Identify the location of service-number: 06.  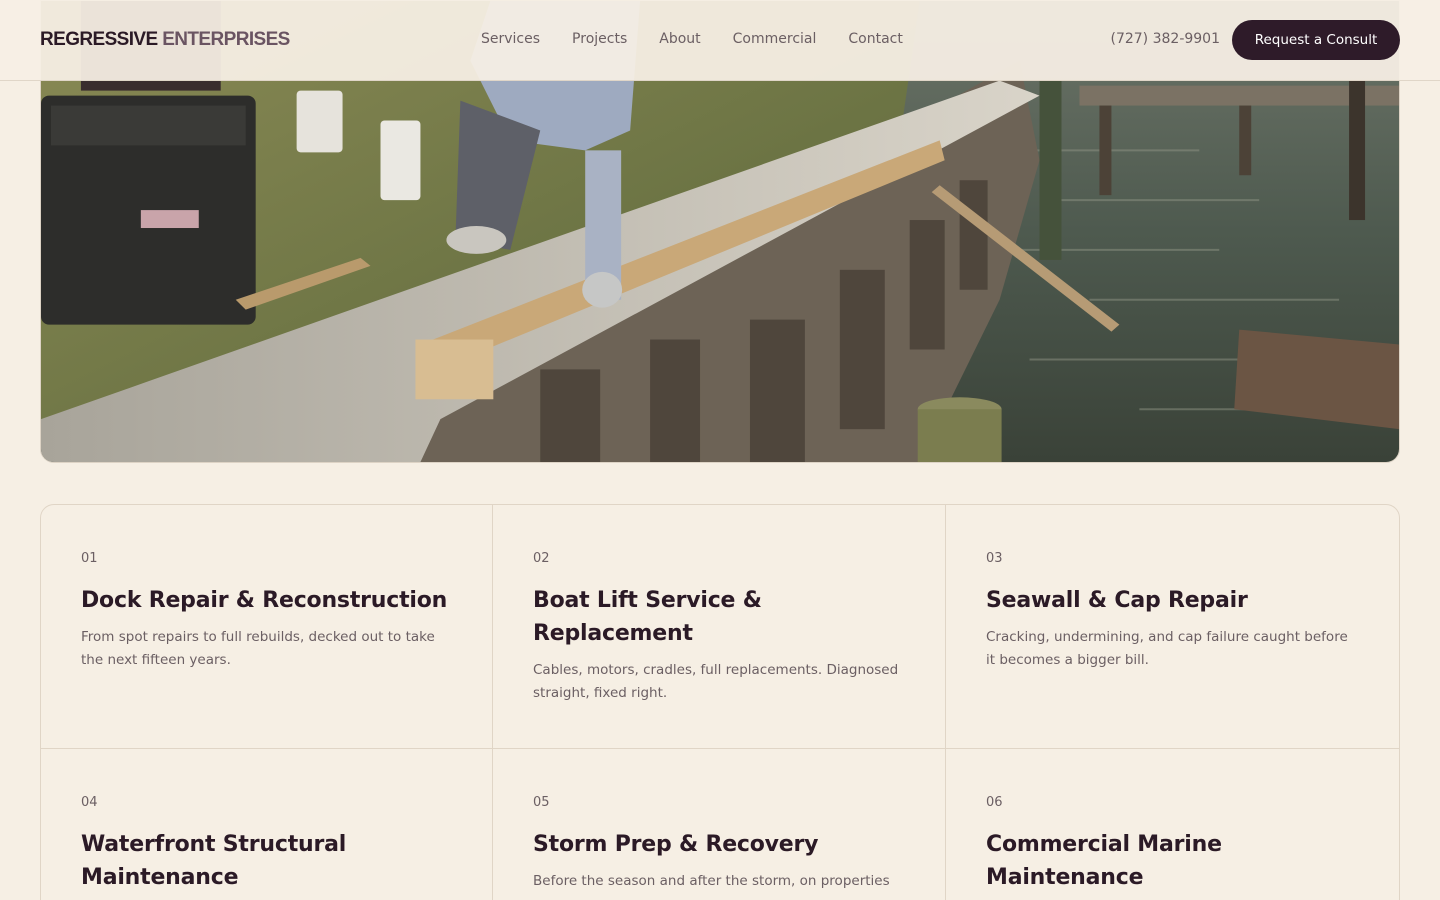
(994, 802).